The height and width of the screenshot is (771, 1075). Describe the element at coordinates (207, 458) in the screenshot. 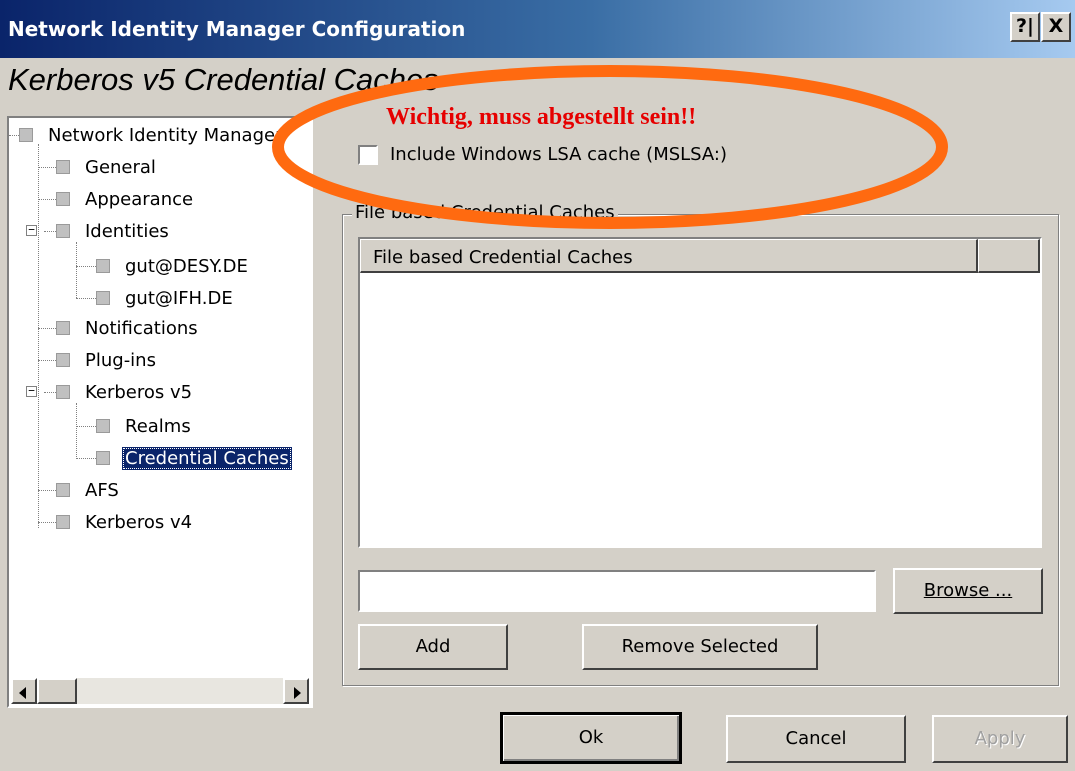

I see `tree-item-label: Credential Caches` at that location.